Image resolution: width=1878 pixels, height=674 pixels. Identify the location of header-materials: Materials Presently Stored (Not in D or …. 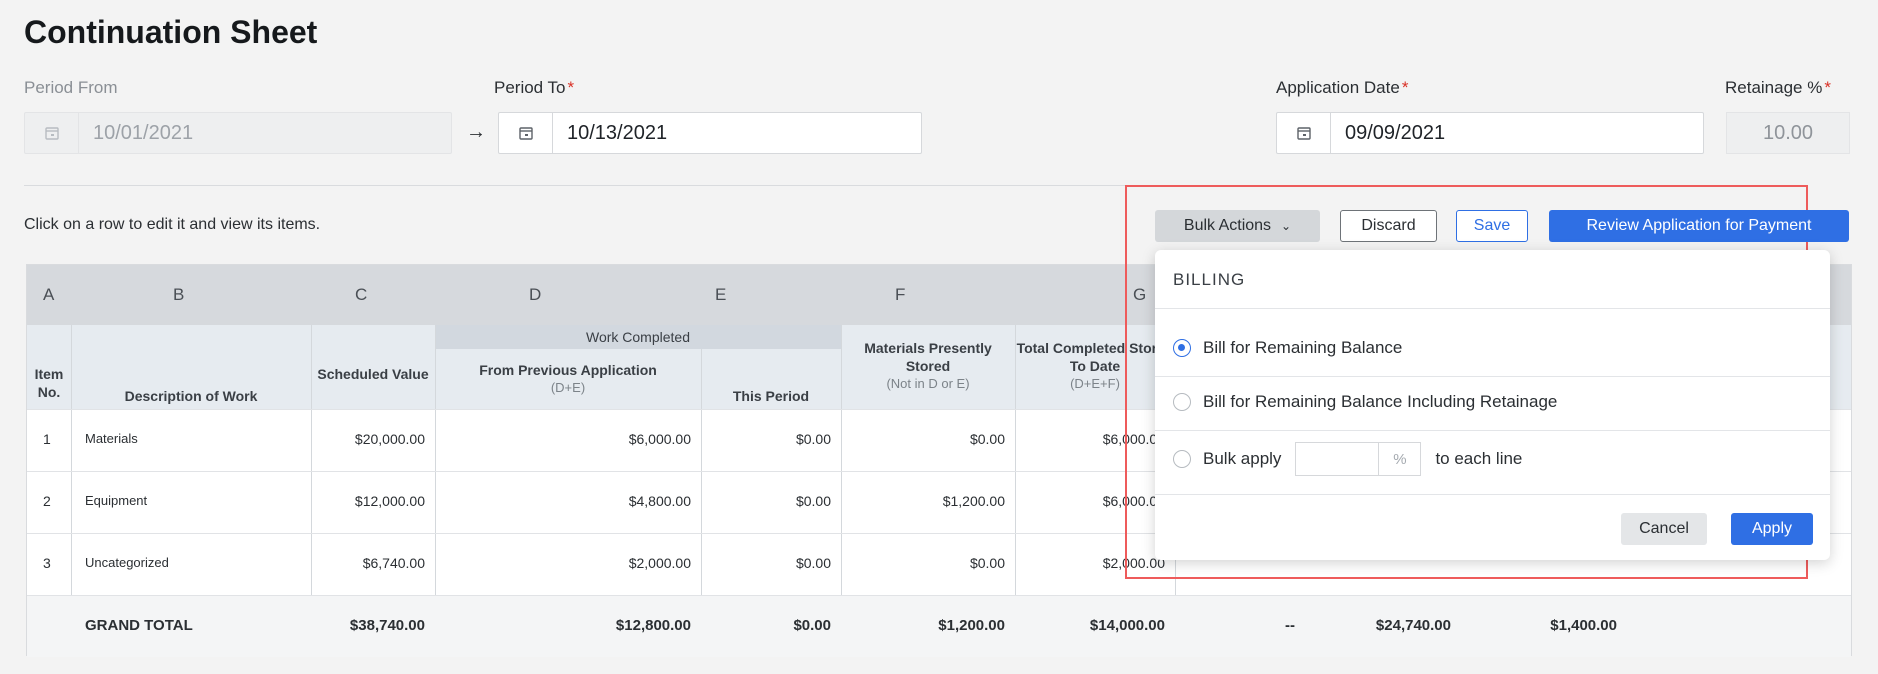
(928, 365).